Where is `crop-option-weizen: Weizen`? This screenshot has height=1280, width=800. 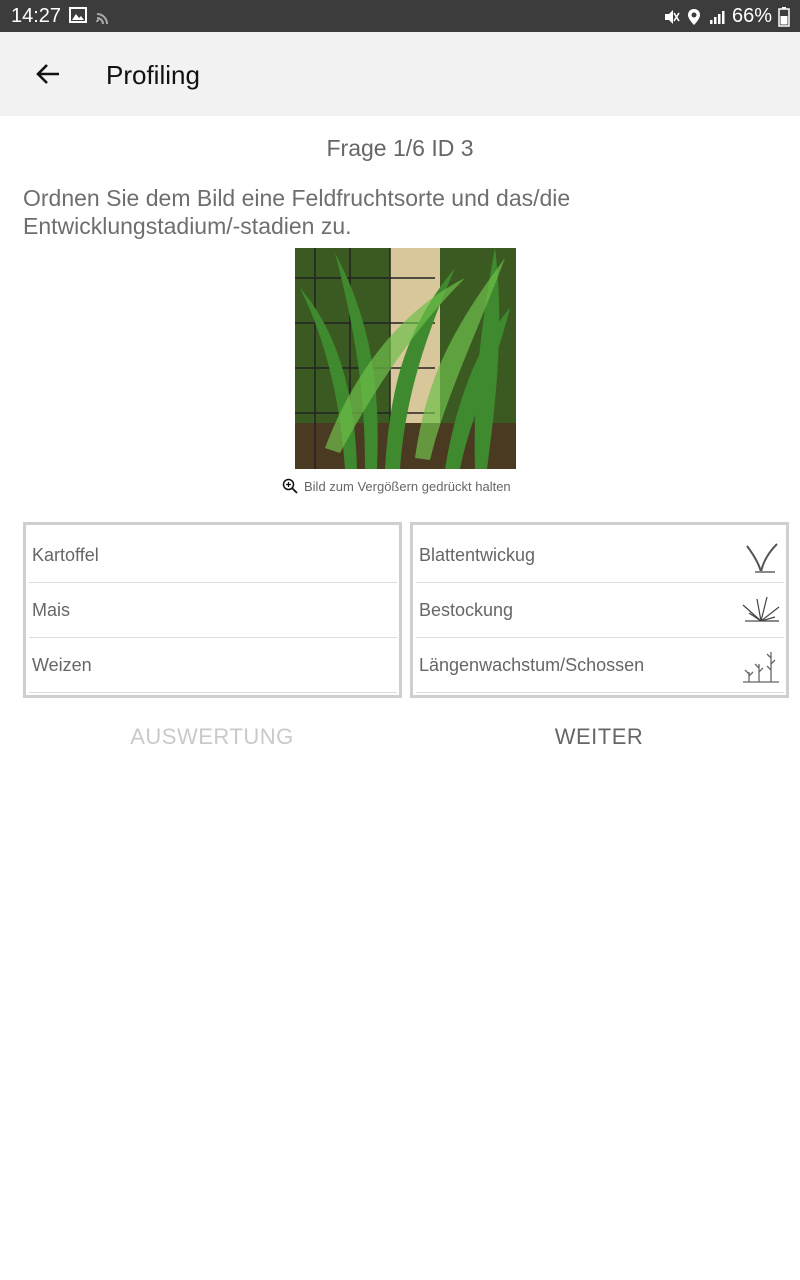 crop-option-weizen: Weizen is located at coordinates (213, 665).